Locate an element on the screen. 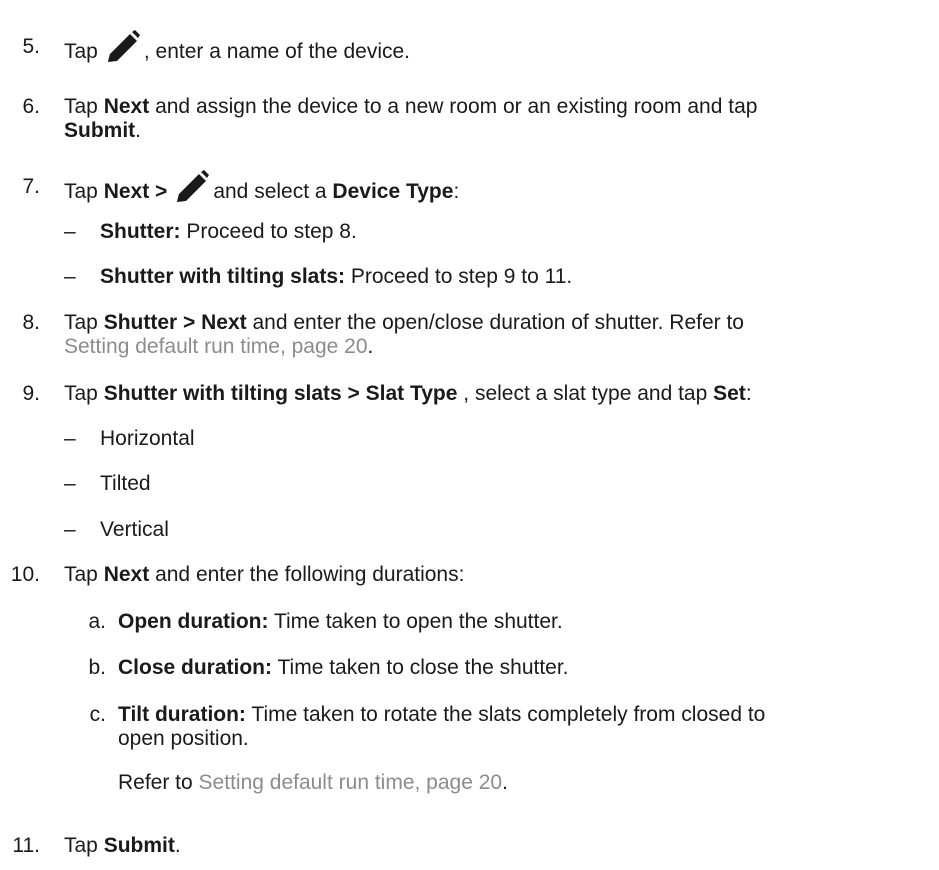  sub-text: open position. is located at coordinates (183, 738).